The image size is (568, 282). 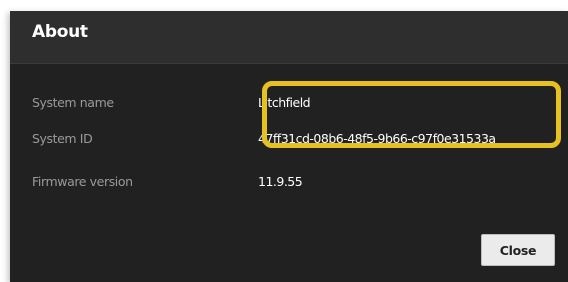 I want to click on system-name-value: Litchfield, so click(x=284, y=102).